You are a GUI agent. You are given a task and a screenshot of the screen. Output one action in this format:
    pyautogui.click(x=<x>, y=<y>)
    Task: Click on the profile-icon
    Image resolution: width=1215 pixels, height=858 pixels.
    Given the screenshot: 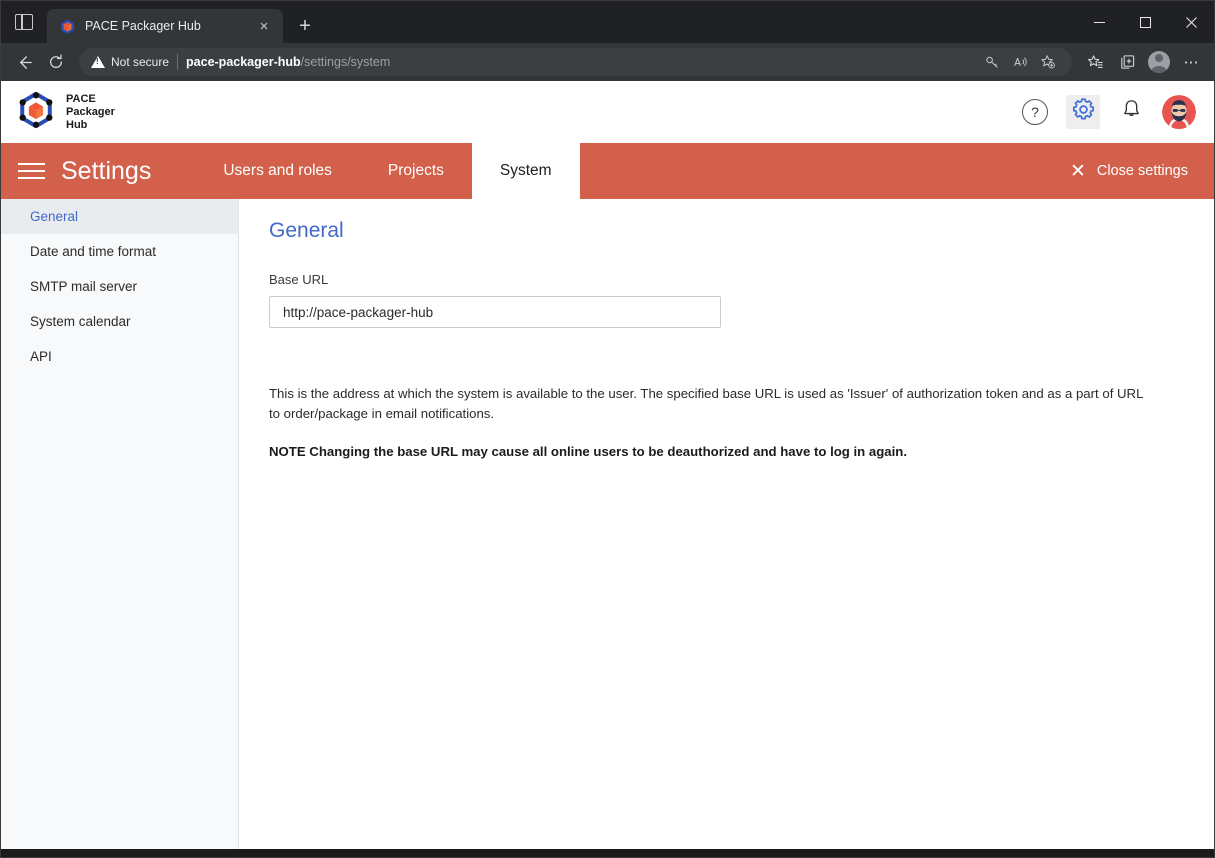 What is the action you would take?
    pyautogui.click(x=1159, y=62)
    